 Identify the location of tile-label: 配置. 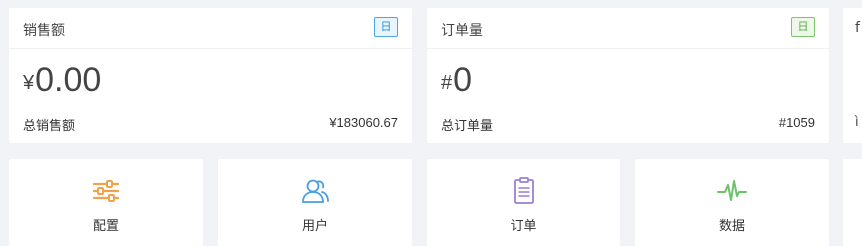
(105, 226).